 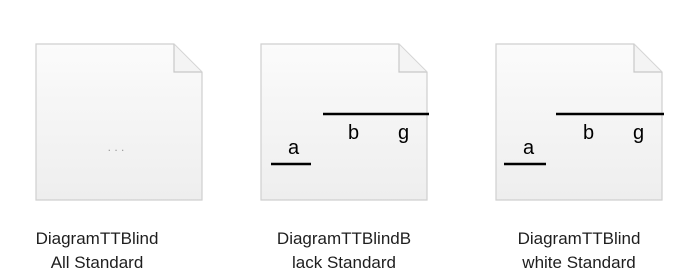 What do you see at coordinates (344, 238) in the screenshot?
I see `file-name-line1: DiagramTTBlindB` at bounding box center [344, 238].